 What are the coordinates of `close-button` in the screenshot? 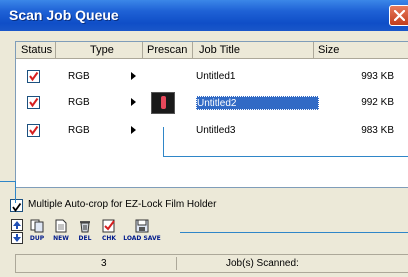 It's located at (398, 15).